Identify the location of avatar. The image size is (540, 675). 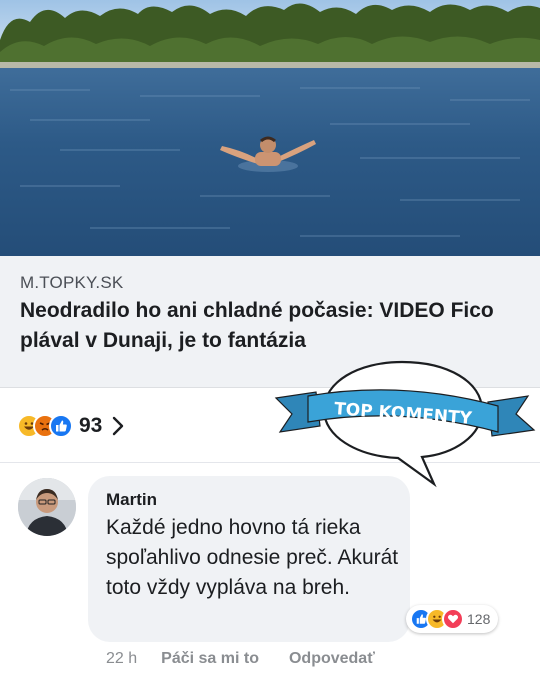
(47, 507).